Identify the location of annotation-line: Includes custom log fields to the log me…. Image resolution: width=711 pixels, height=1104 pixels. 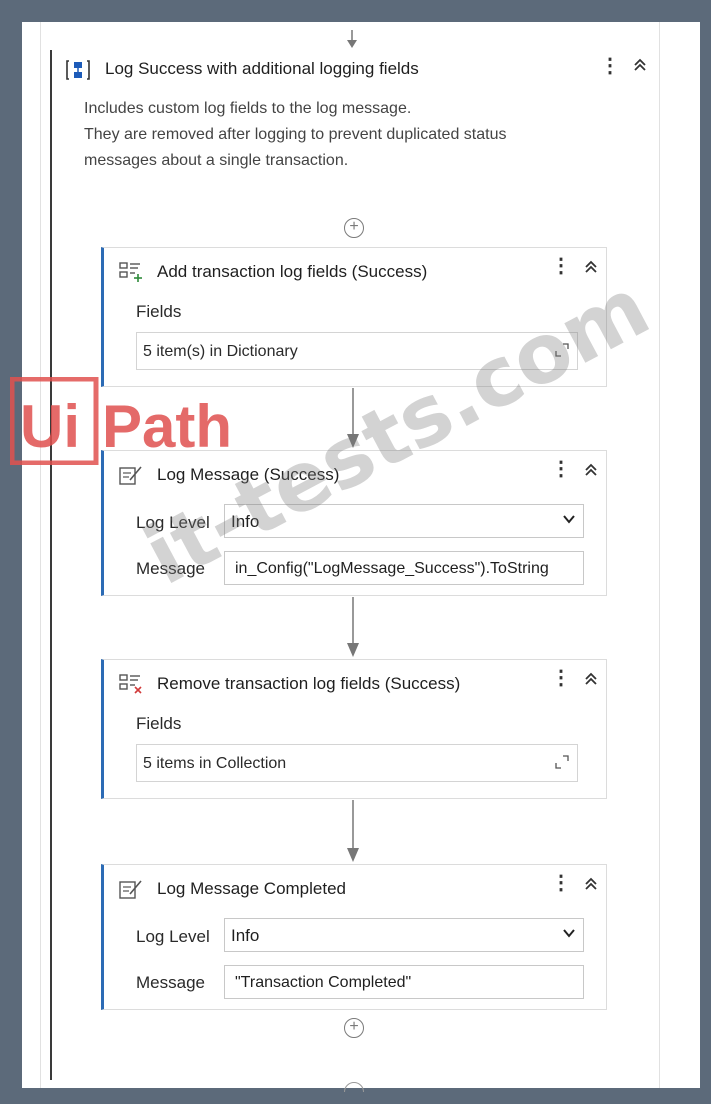
(248, 108).